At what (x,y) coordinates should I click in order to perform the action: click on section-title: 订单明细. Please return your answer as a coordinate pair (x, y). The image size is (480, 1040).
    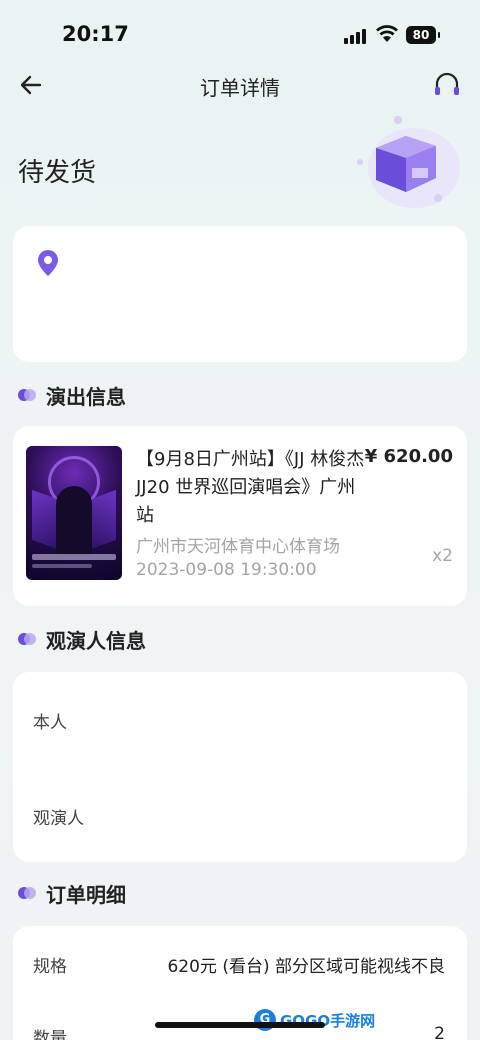
    Looking at the image, I should click on (86, 894).